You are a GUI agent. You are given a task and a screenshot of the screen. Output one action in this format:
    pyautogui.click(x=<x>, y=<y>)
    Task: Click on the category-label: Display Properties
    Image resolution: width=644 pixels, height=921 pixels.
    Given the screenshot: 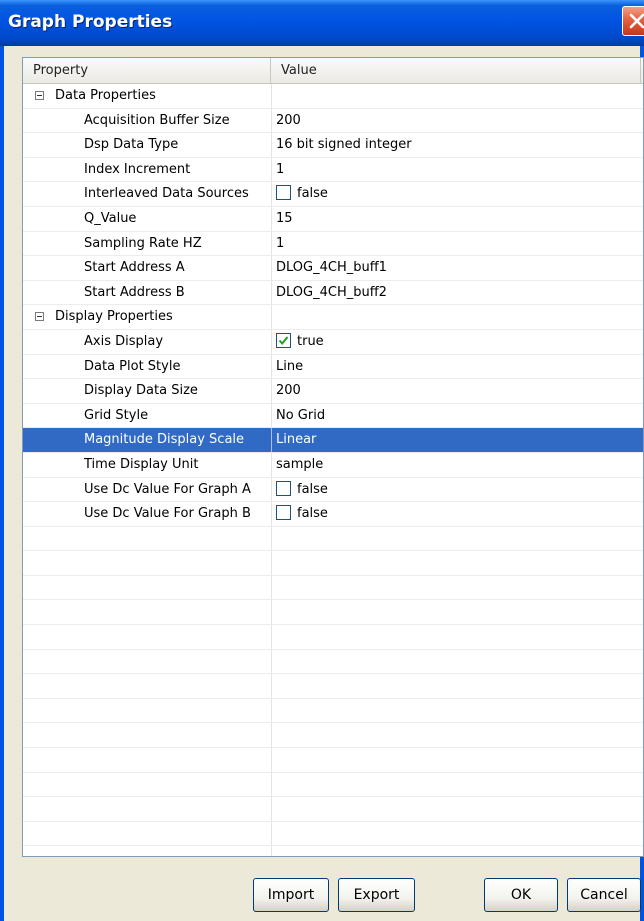 What is the action you would take?
    pyautogui.click(x=114, y=317)
    